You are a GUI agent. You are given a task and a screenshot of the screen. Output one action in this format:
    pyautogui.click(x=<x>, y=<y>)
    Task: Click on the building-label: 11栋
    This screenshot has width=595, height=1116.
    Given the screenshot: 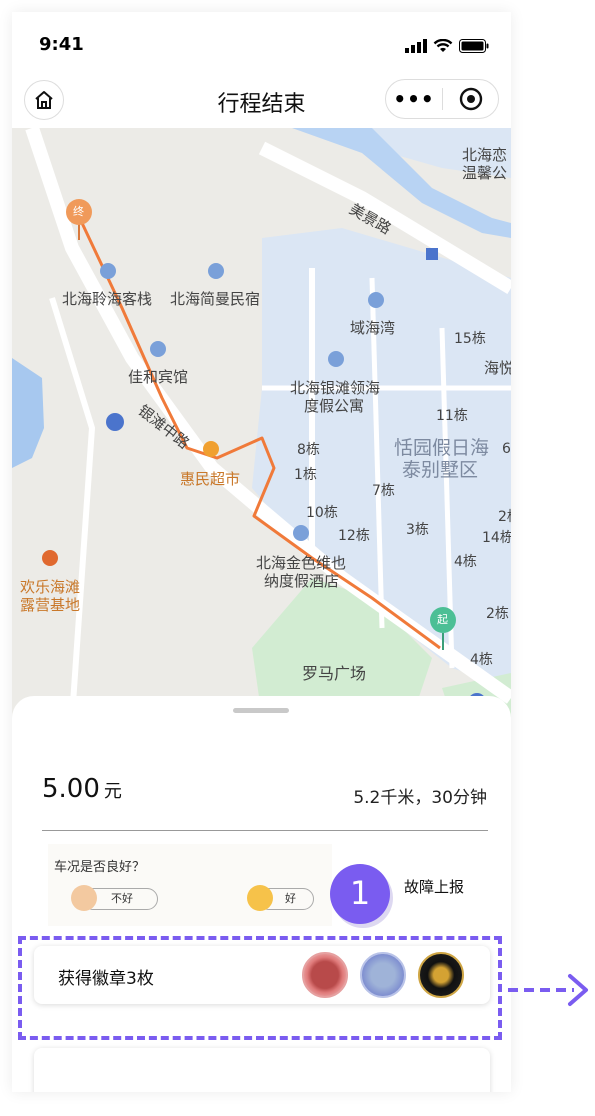 What is the action you would take?
    pyautogui.click(x=452, y=416)
    